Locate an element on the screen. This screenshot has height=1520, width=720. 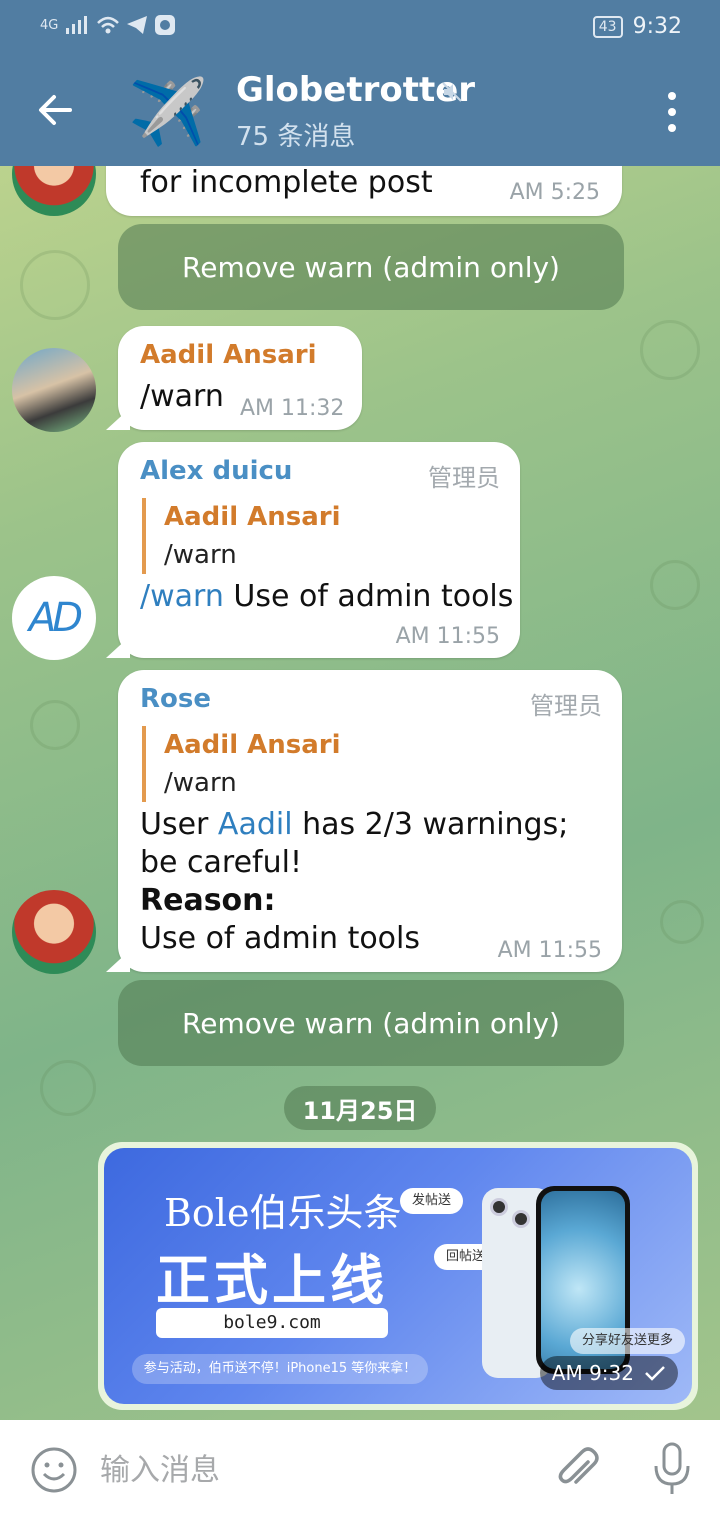
message-text: for incomplete post is located at coordinates (286, 182).